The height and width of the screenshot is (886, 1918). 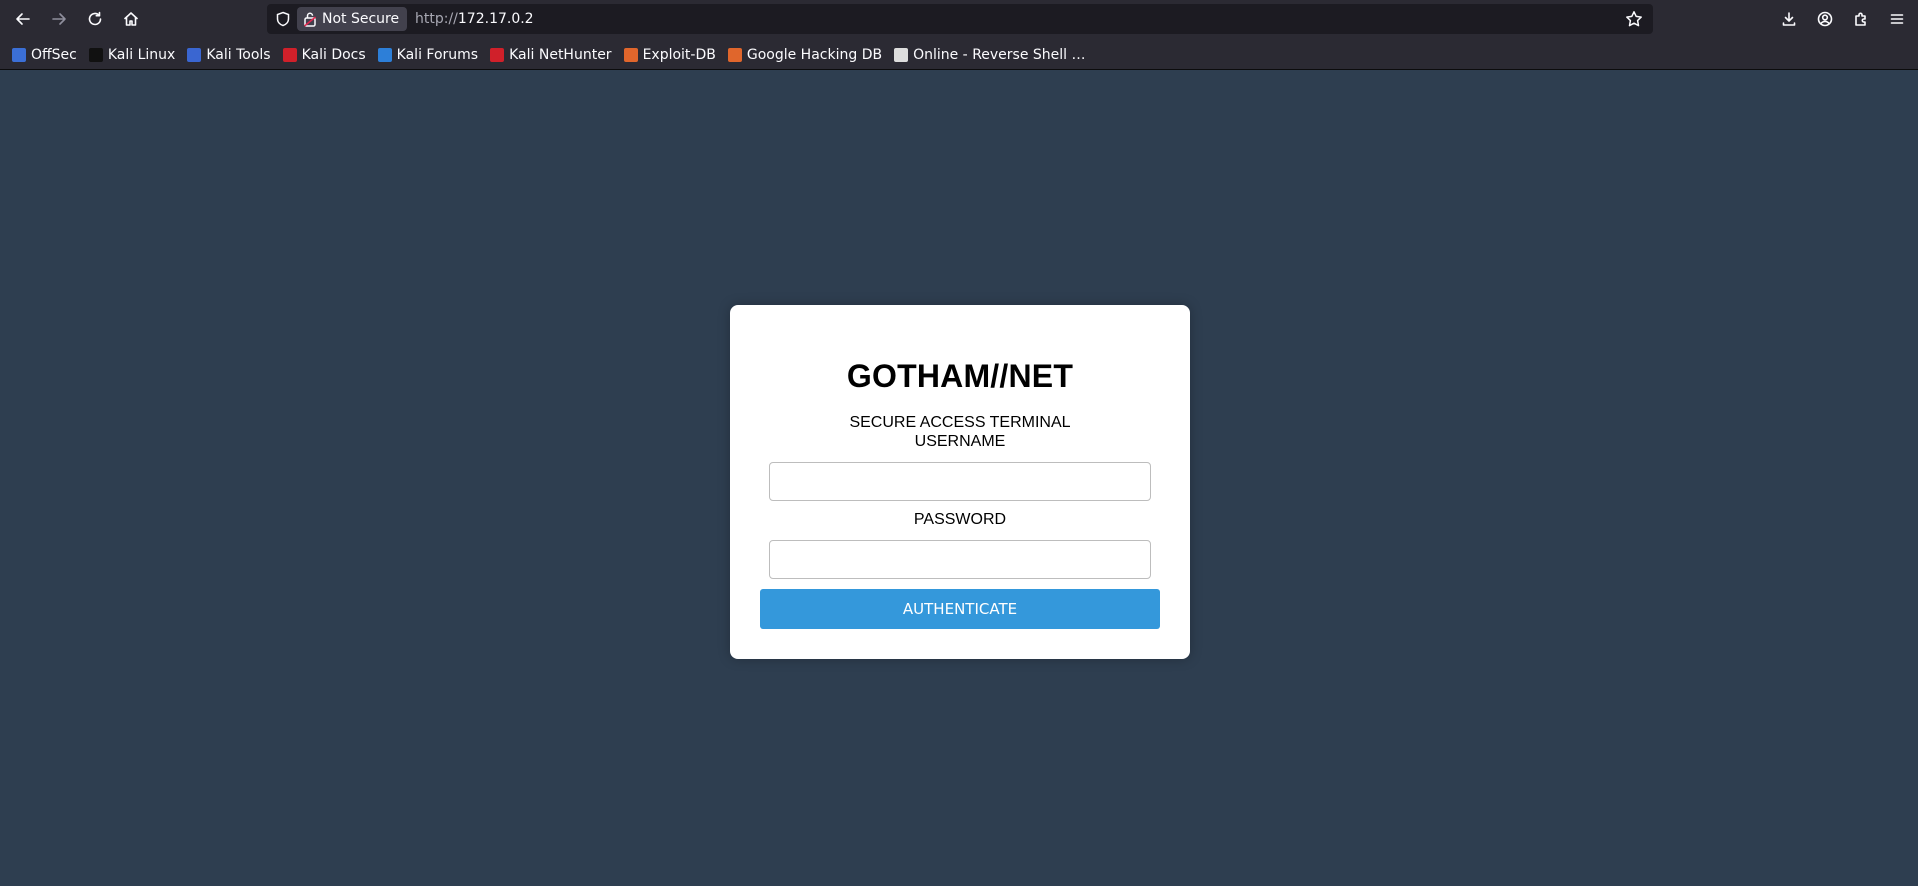 I want to click on offsec-icon, so click(x=19, y=55).